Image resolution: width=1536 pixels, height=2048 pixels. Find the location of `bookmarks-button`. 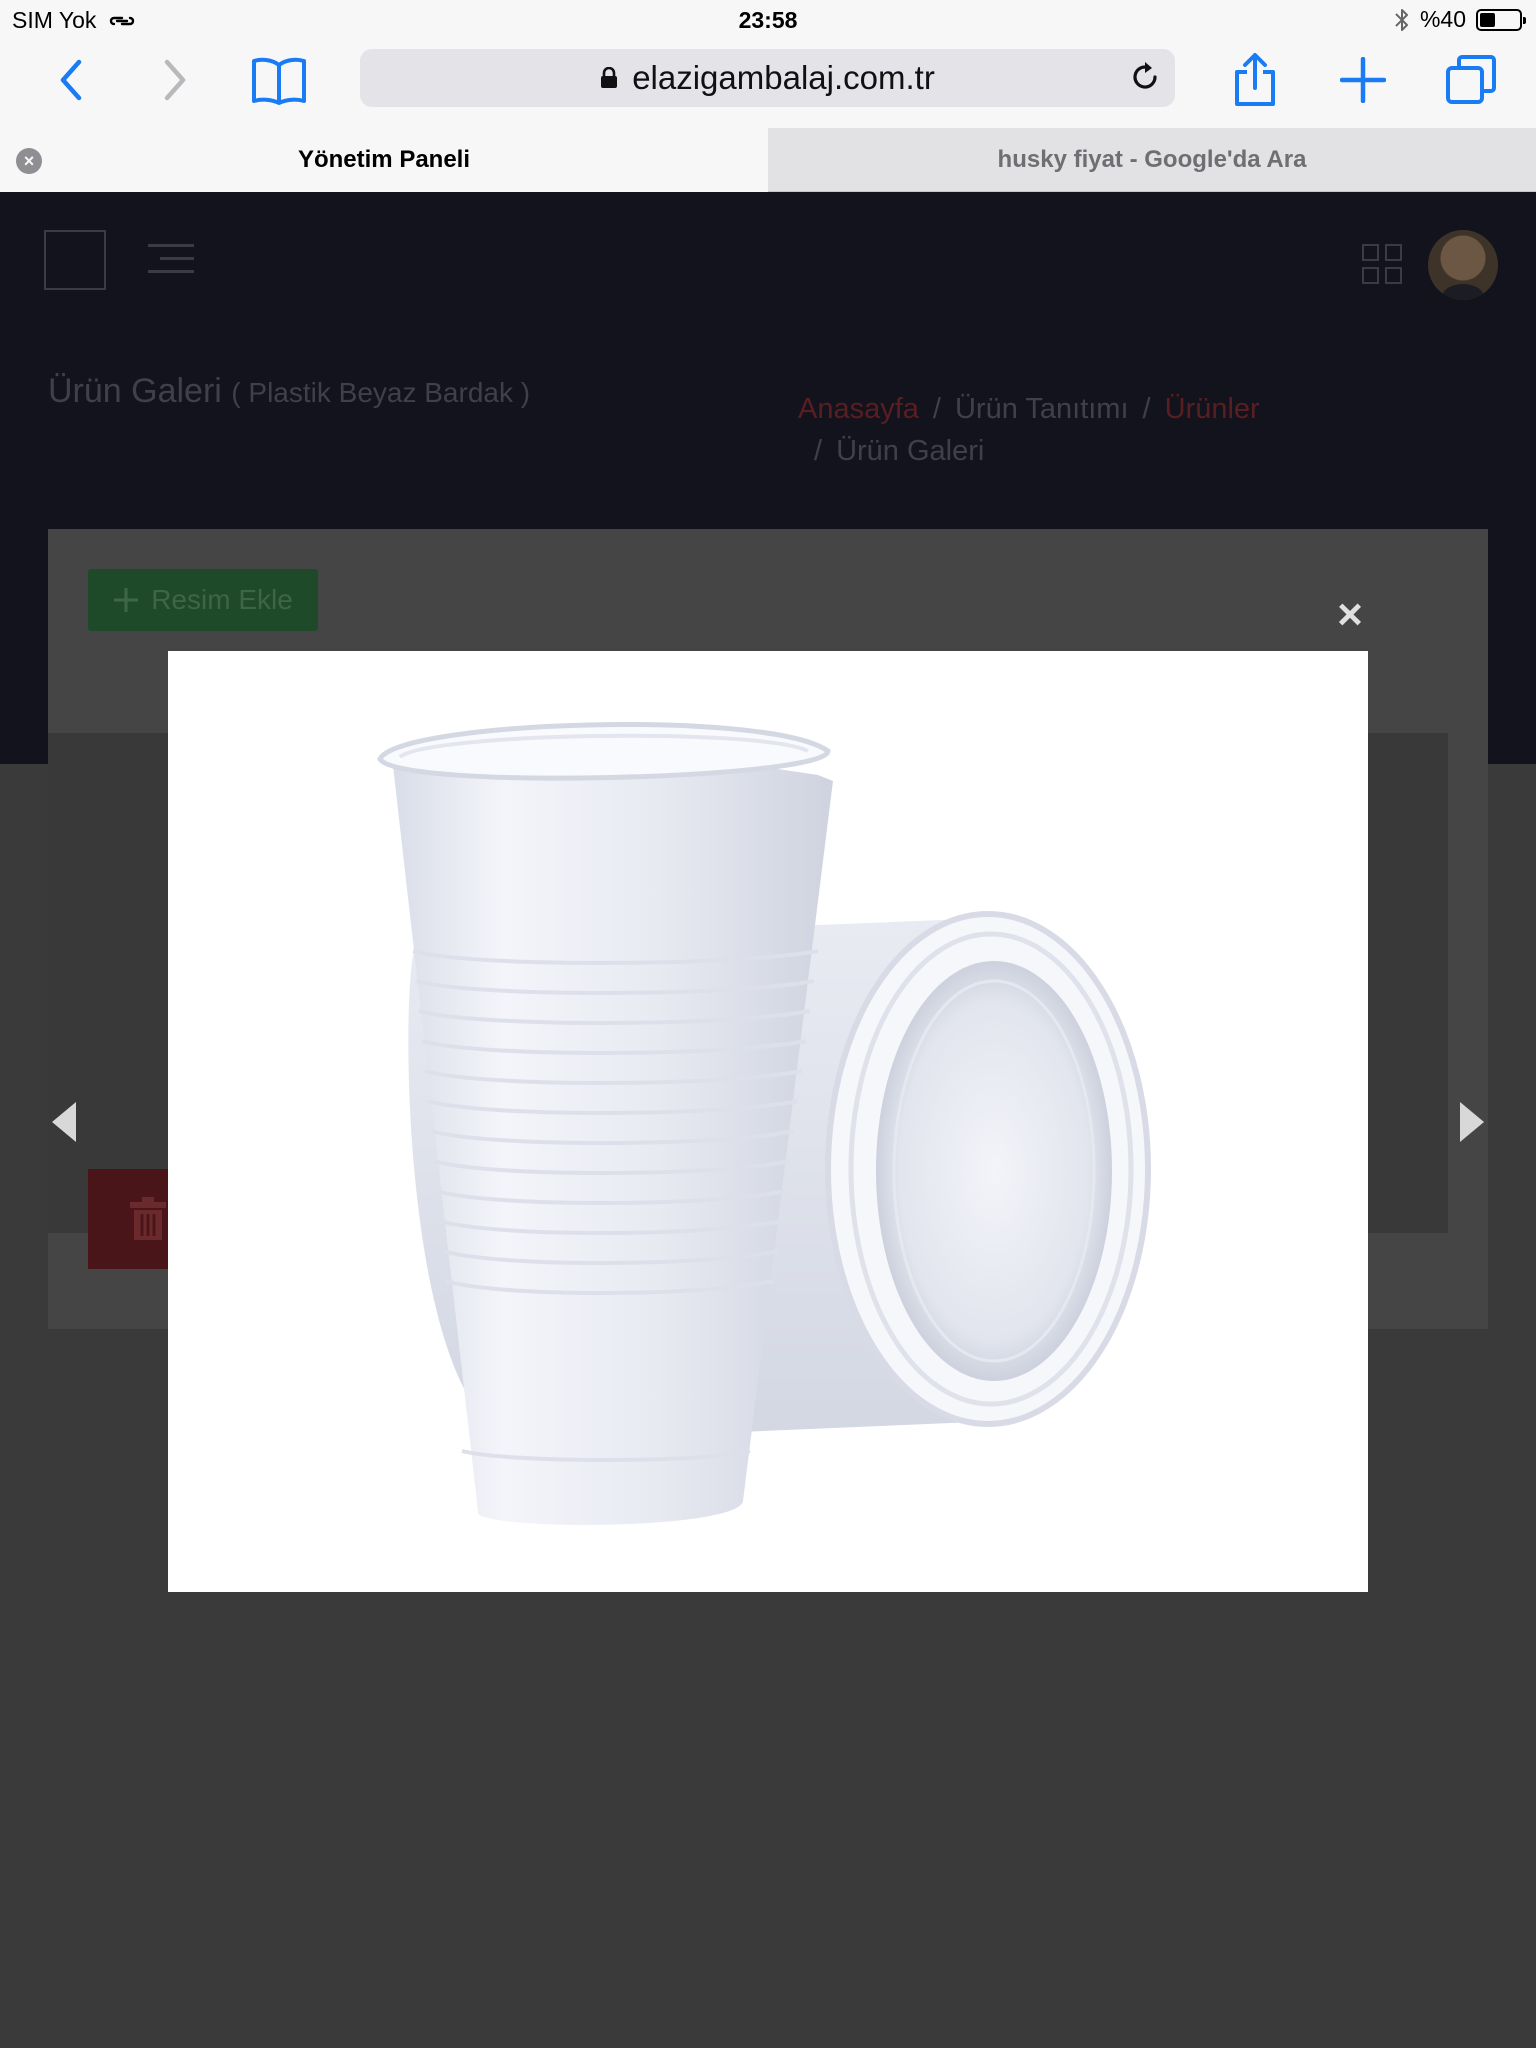

bookmarks-button is located at coordinates (279, 80).